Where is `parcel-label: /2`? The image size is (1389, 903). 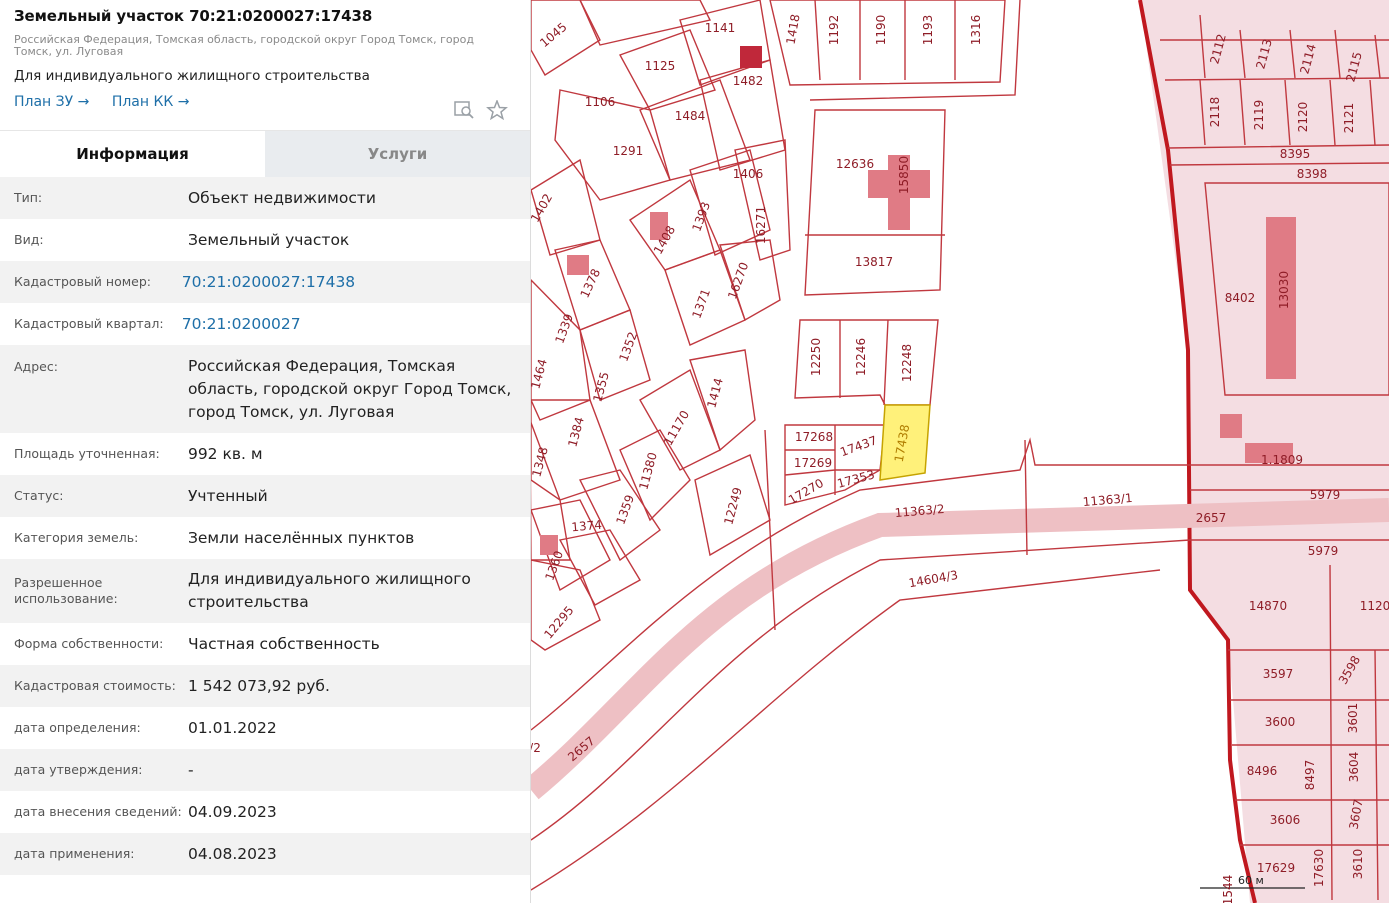
parcel-label: /2 is located at coordinates (536, 748).